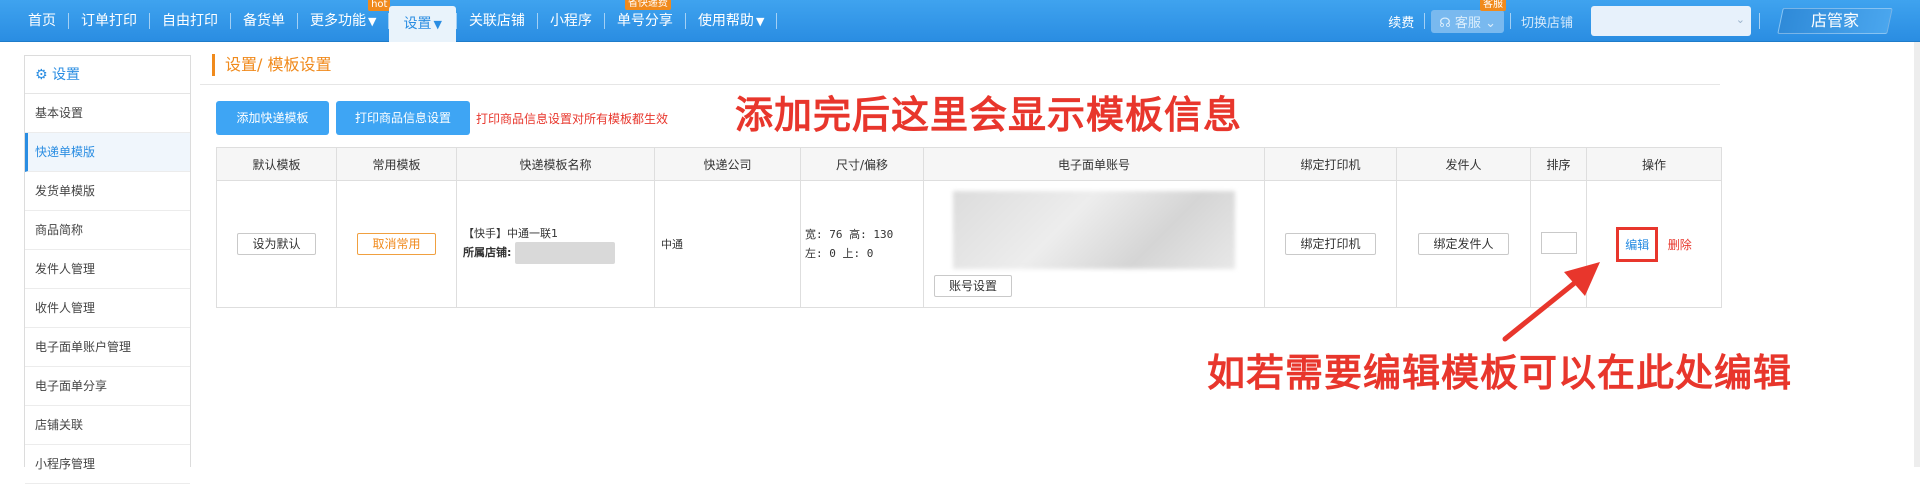  I want to click on col-header-ewaybill-account: 电子面单账号, so click(1094, 164).